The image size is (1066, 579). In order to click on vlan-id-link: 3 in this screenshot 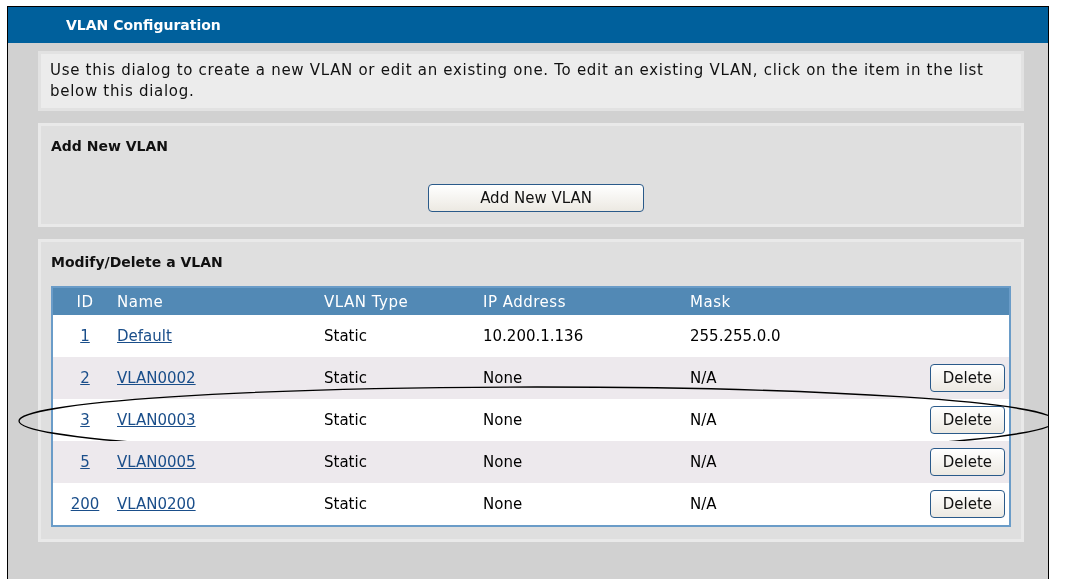, I will do `click(85, 420)`.